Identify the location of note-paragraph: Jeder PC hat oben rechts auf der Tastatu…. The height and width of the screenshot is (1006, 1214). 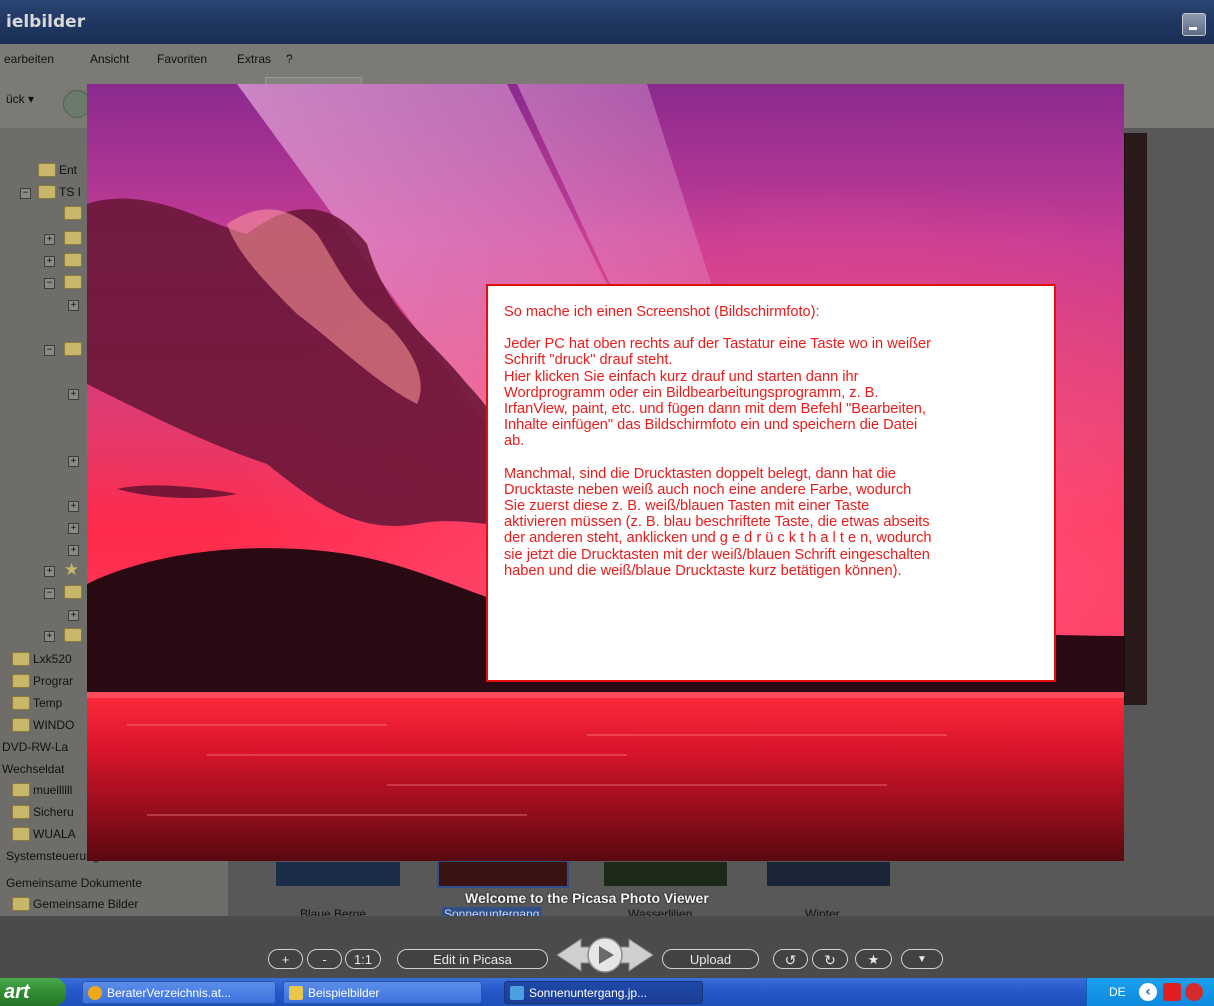
(717, 393).